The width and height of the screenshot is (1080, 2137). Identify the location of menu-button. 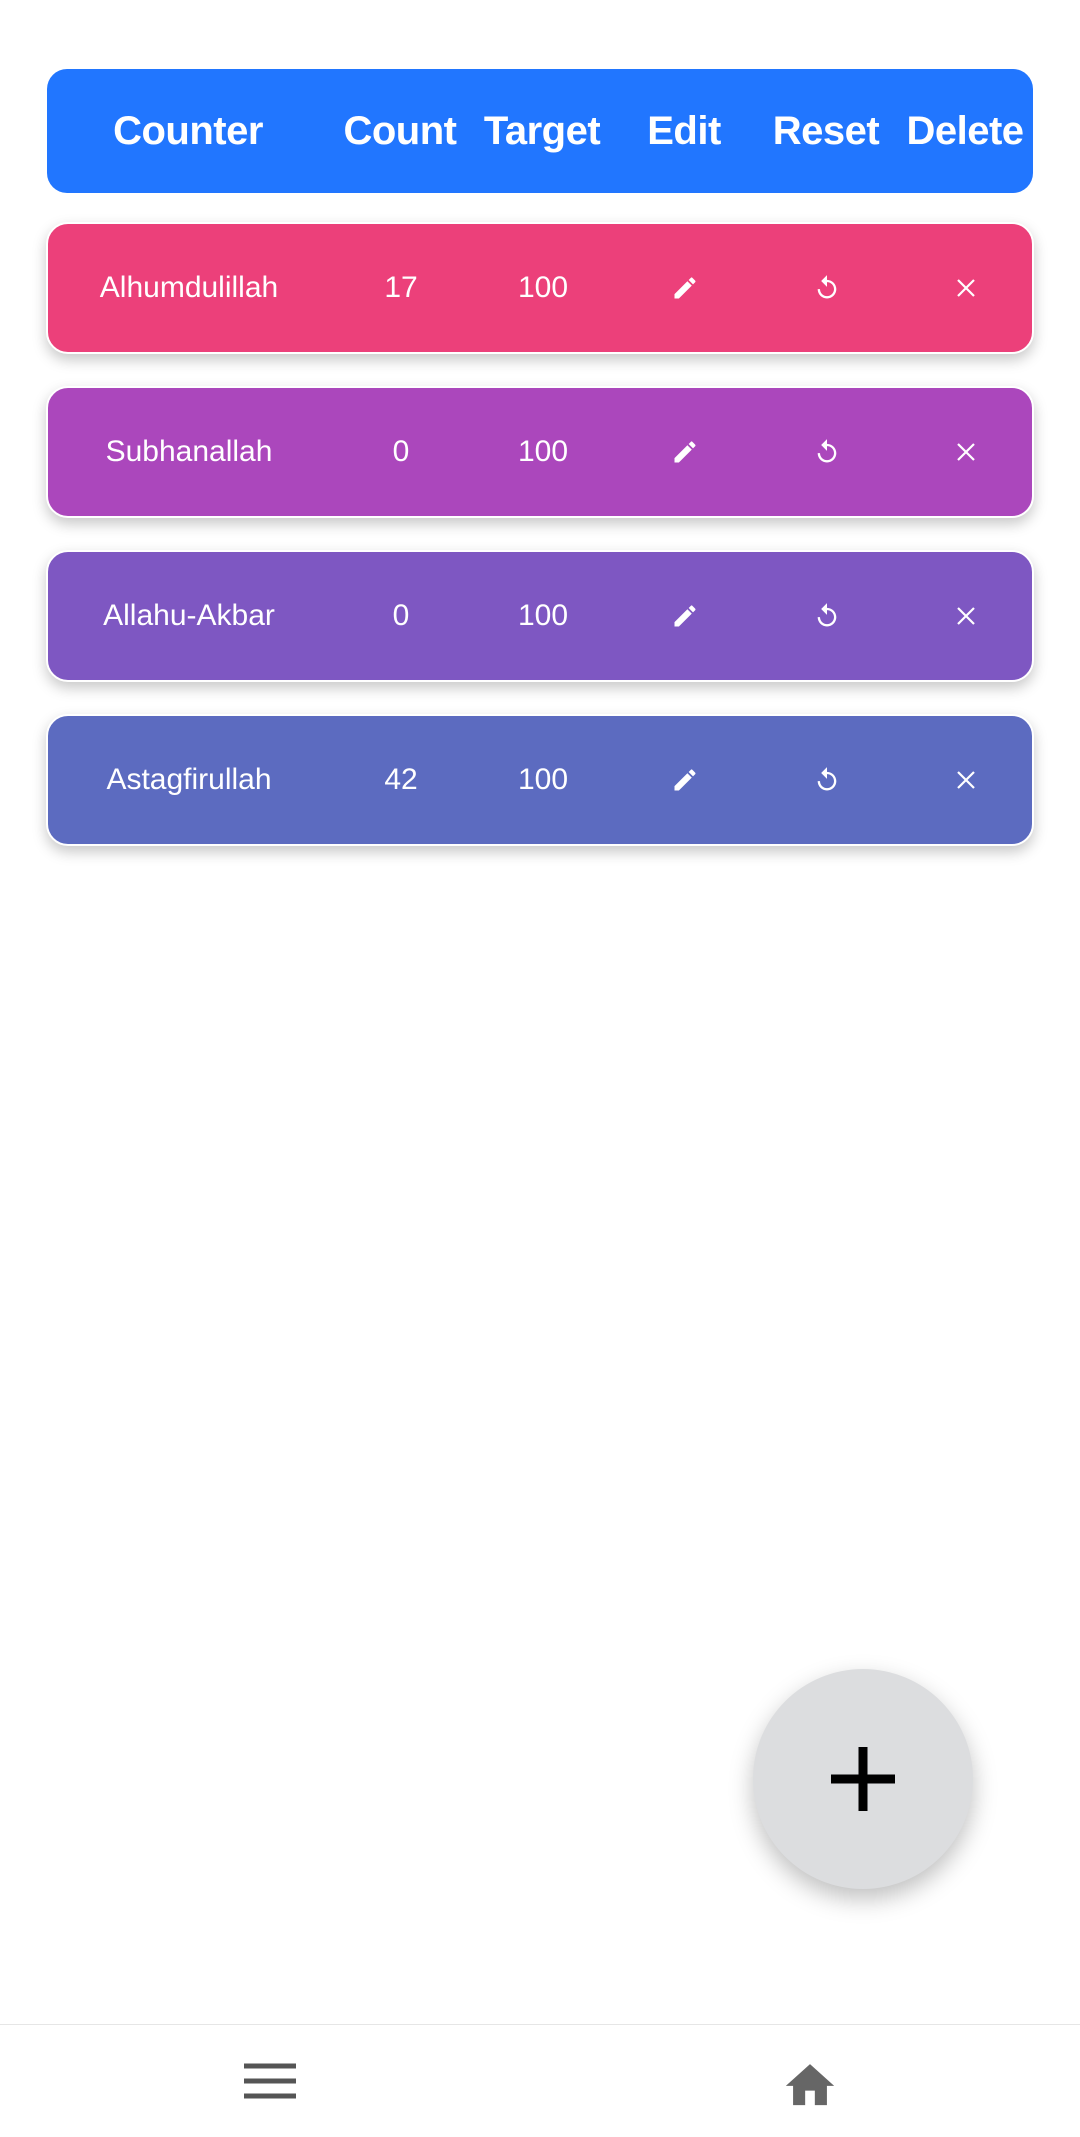
(270, 2081).